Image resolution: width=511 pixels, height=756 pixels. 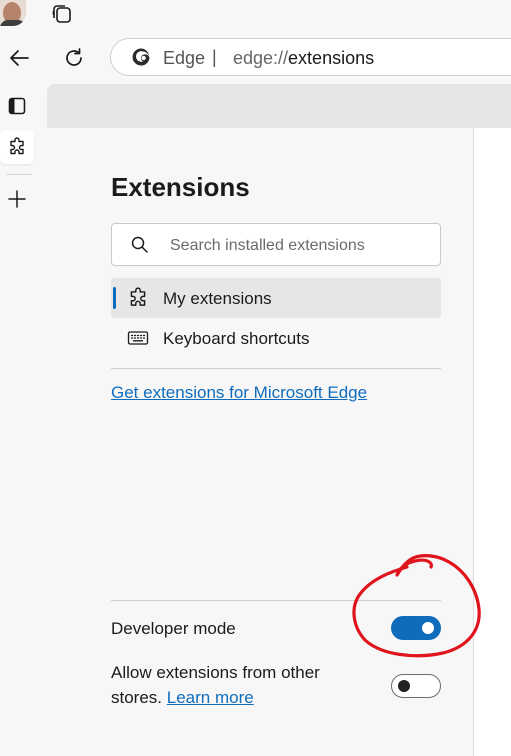 I want to click on search-box, so click(x=276, y=245).